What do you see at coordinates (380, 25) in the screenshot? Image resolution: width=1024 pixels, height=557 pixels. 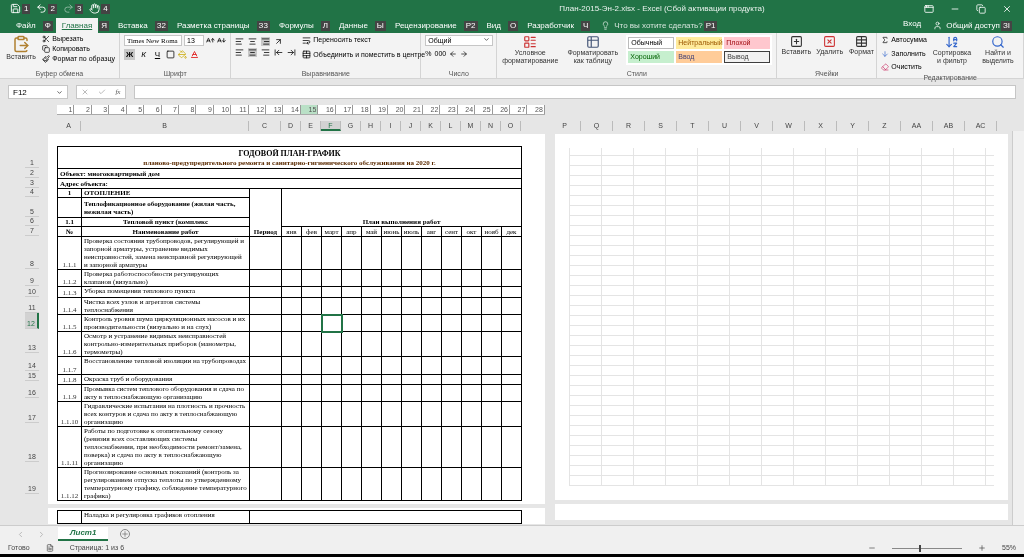 I see `keytip: Ы` at bounding box center [380, 25].